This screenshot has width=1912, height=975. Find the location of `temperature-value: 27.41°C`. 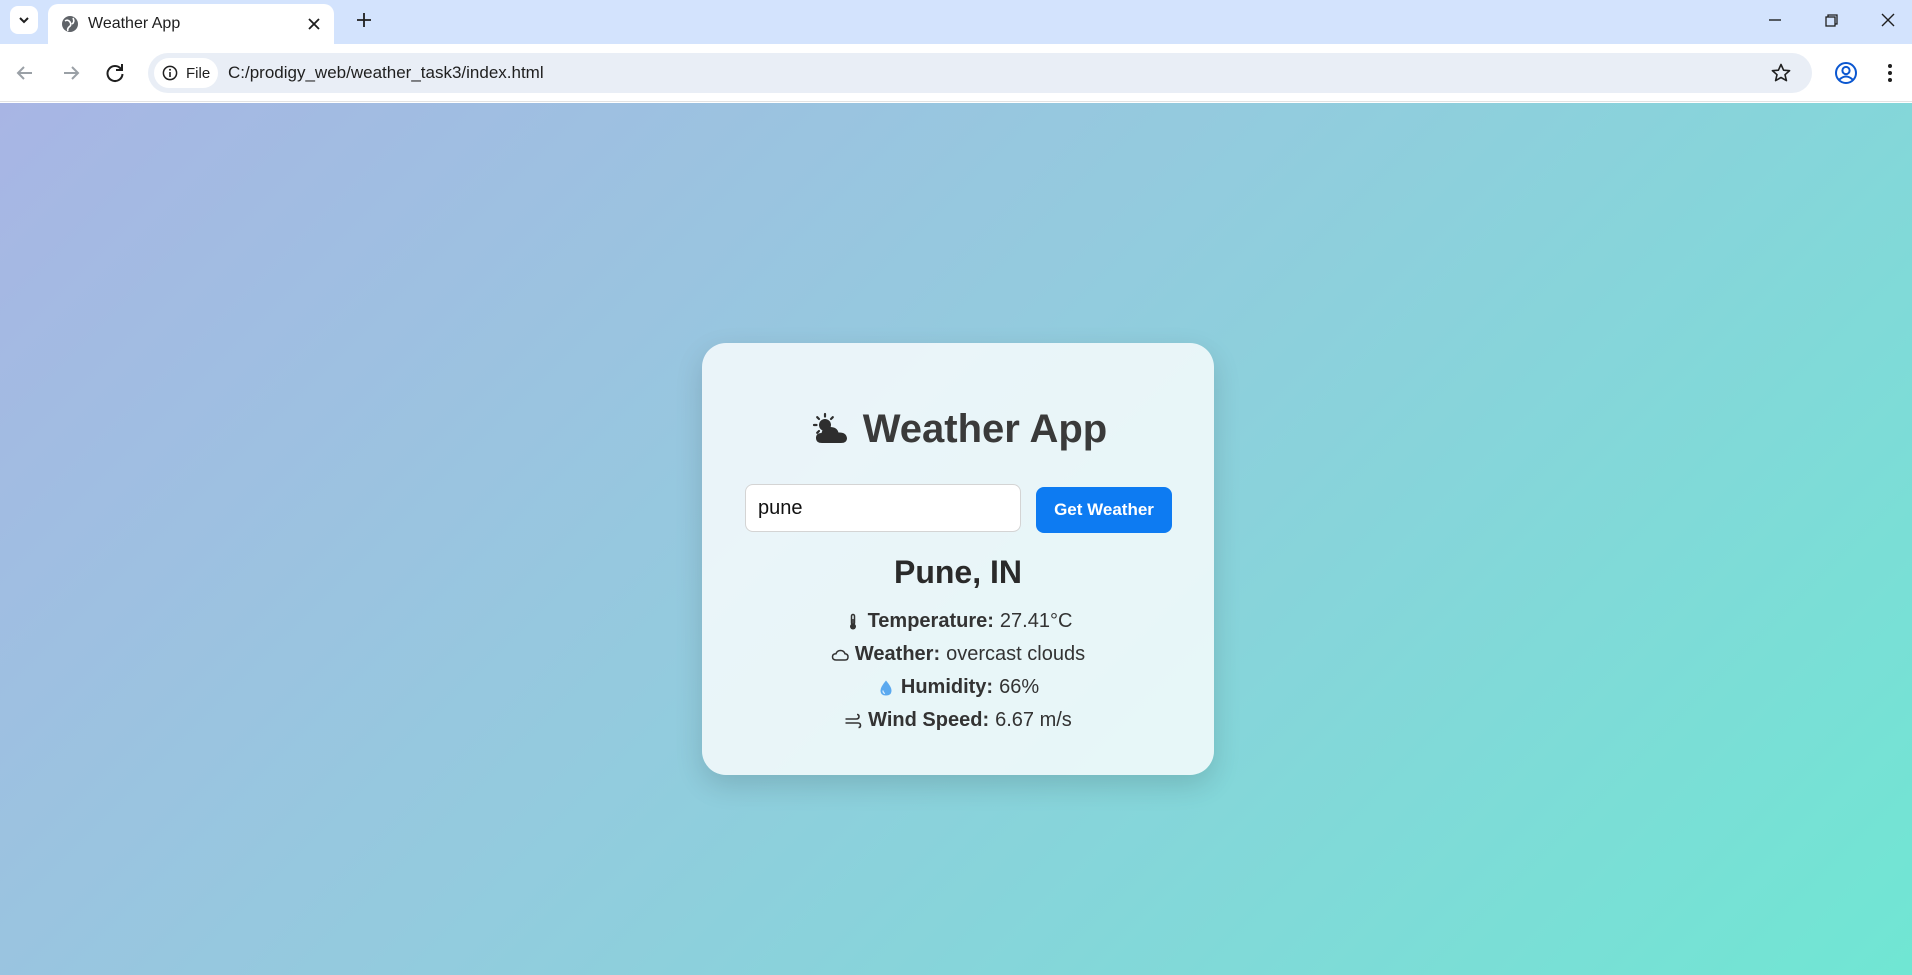

temperature-value: 27.41°C is located at coordinates (1036, 621).